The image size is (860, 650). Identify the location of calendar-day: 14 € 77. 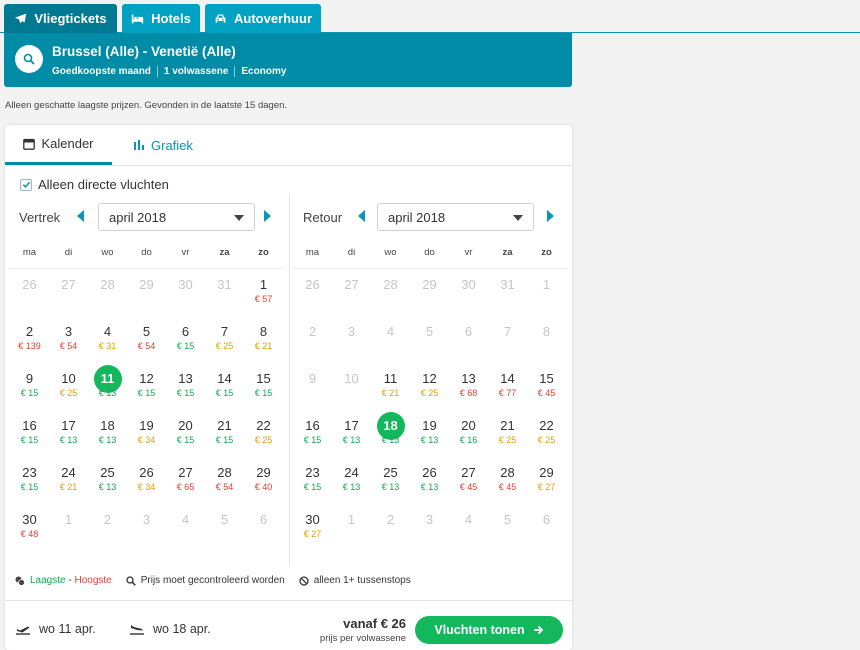
(507, 386).